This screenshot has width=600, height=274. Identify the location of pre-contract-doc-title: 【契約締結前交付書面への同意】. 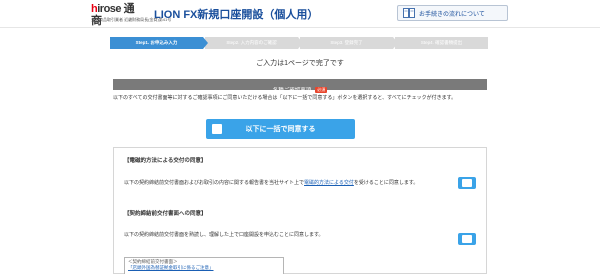
(165, 214).